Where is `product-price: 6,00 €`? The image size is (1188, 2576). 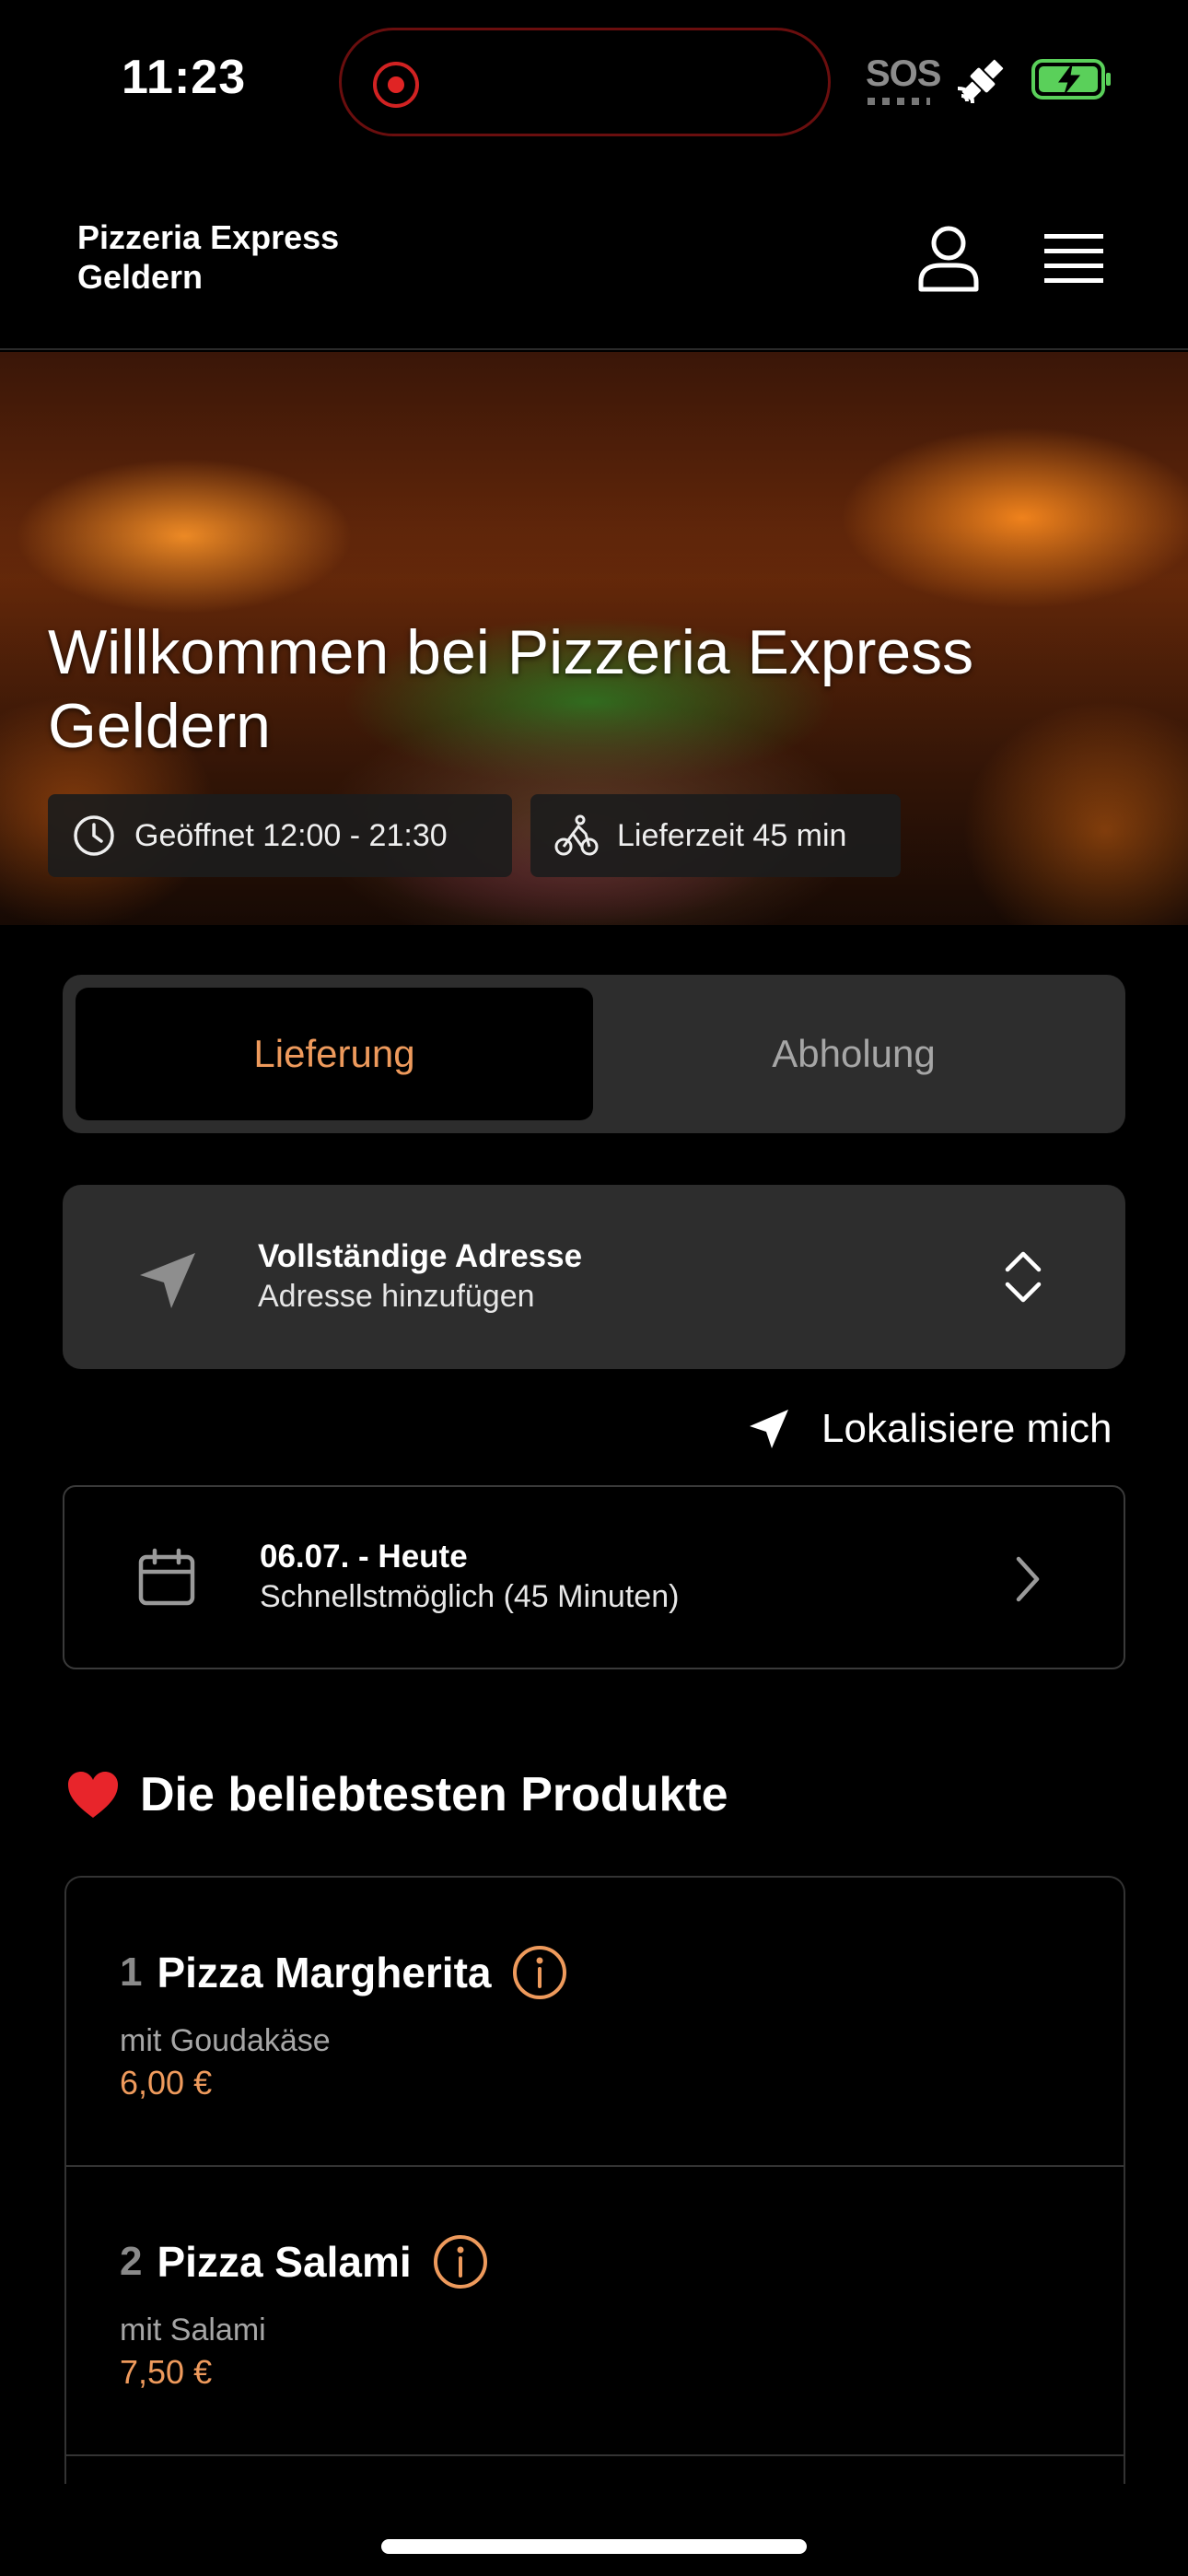 product-price: 6,00 € is located at coordinates (166, 2083).